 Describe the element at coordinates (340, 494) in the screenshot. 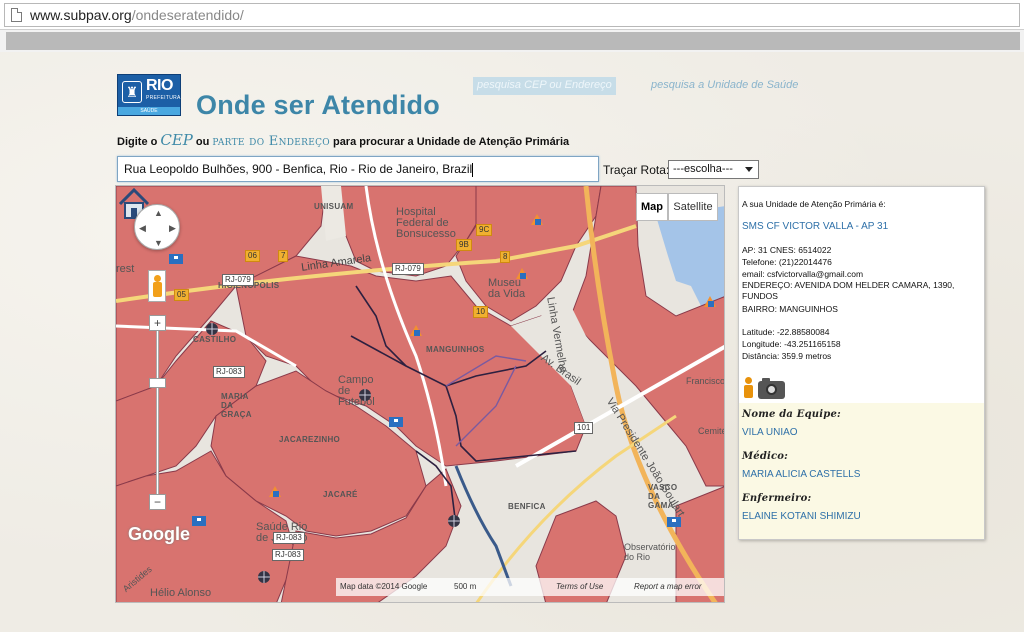

I see `label-jacare: JACARÉ` at that location.